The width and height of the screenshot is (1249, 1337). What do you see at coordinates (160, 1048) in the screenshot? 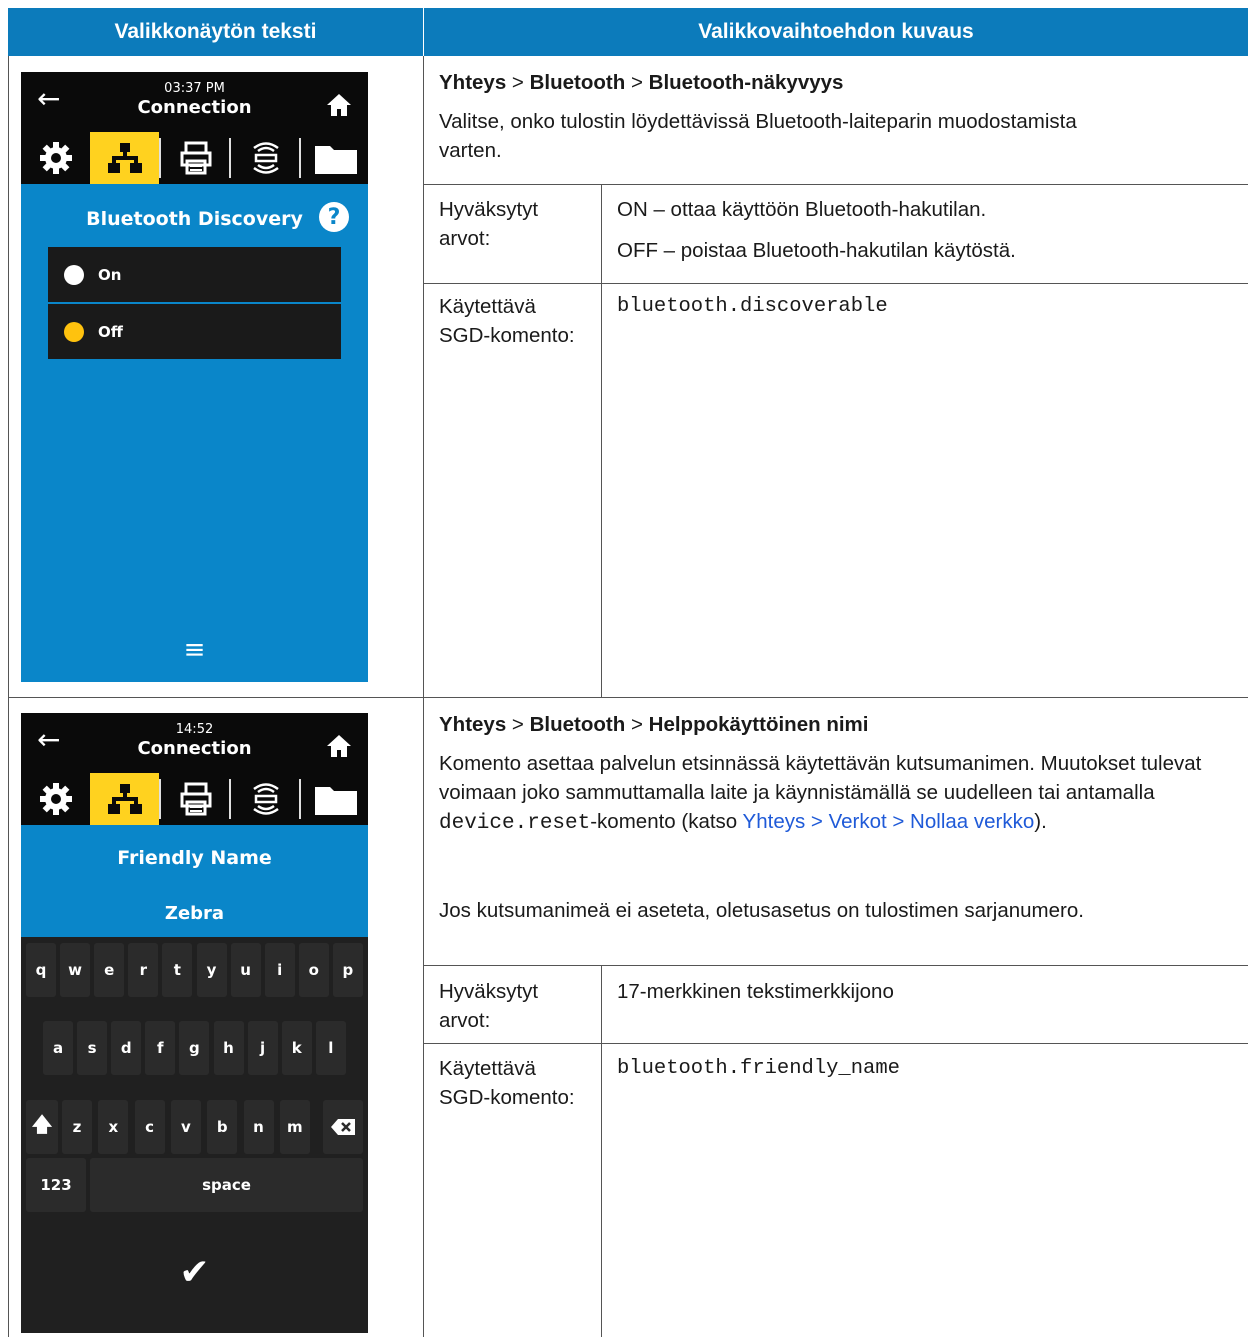
I see `key-f: f` at bounding box center [160, 1048].